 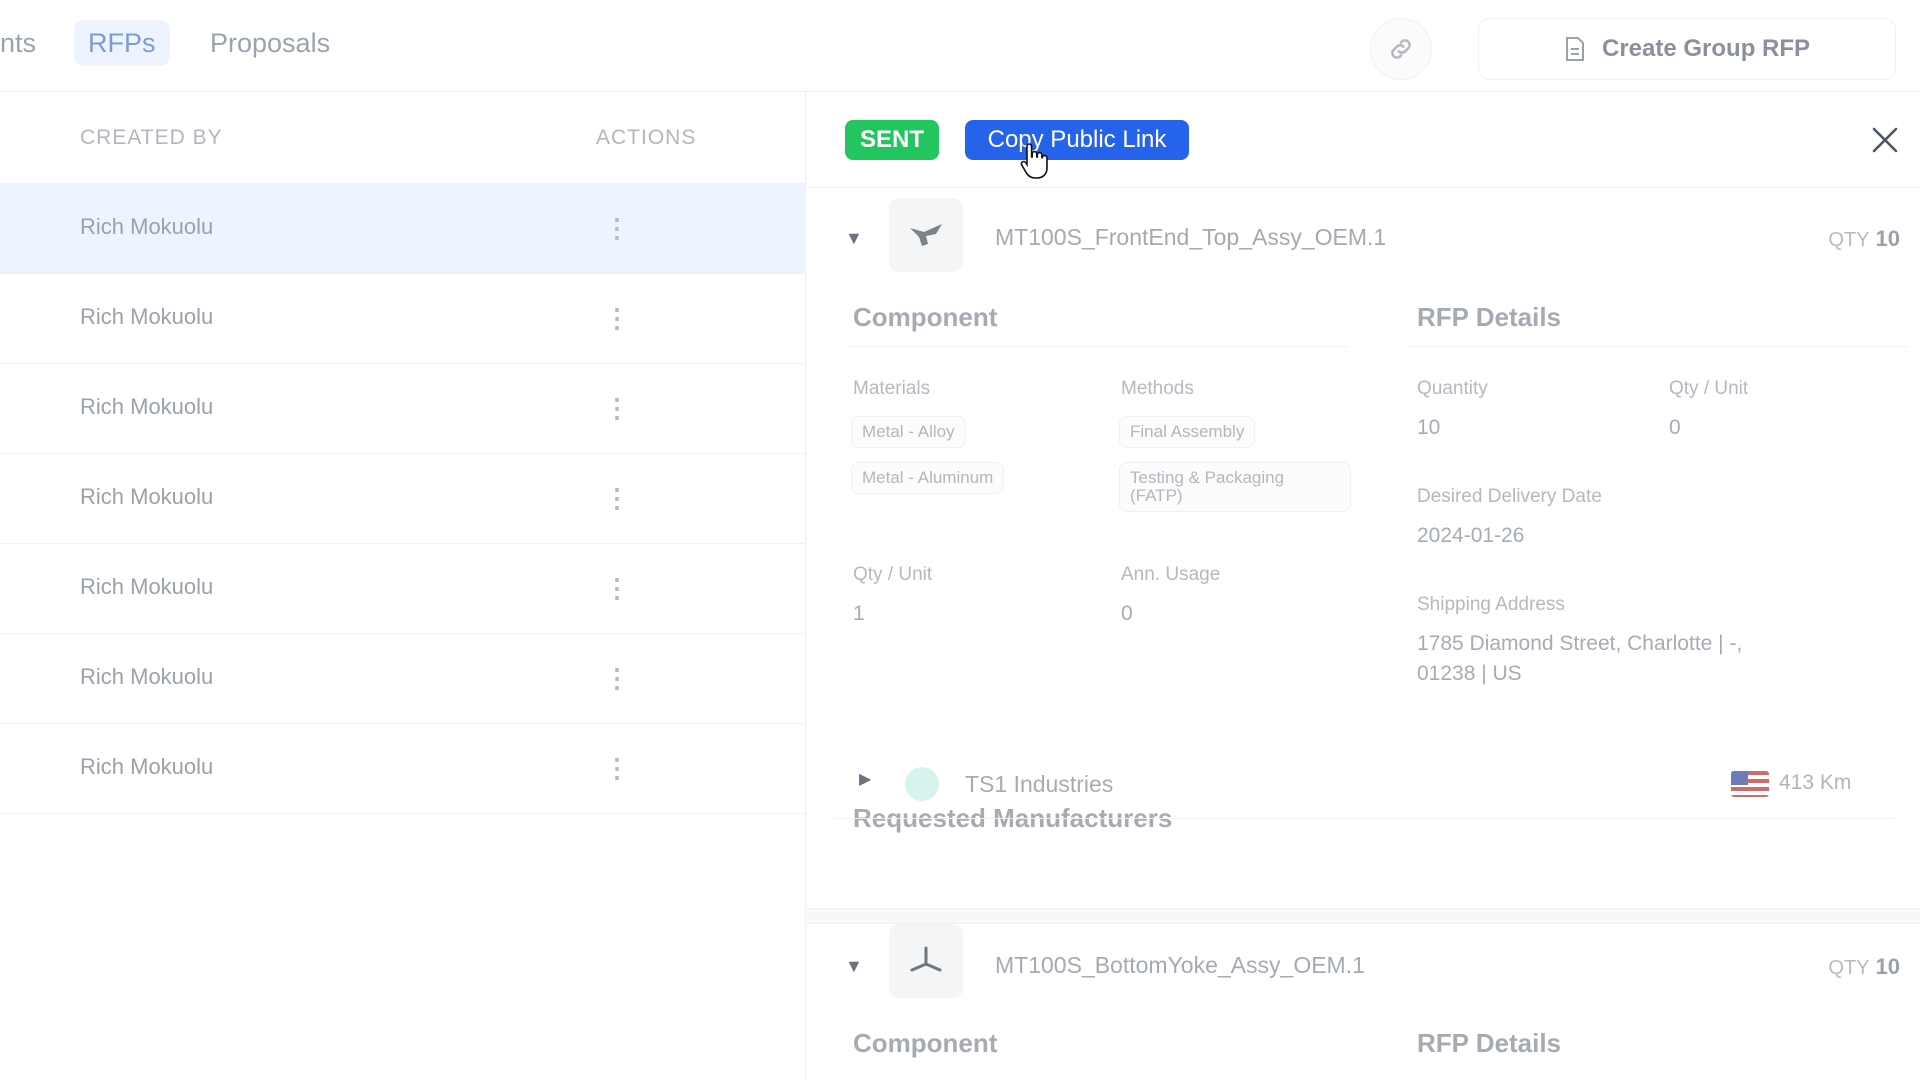 I want to click on annual-usage-value: 0, so click(x=1127, y=613).